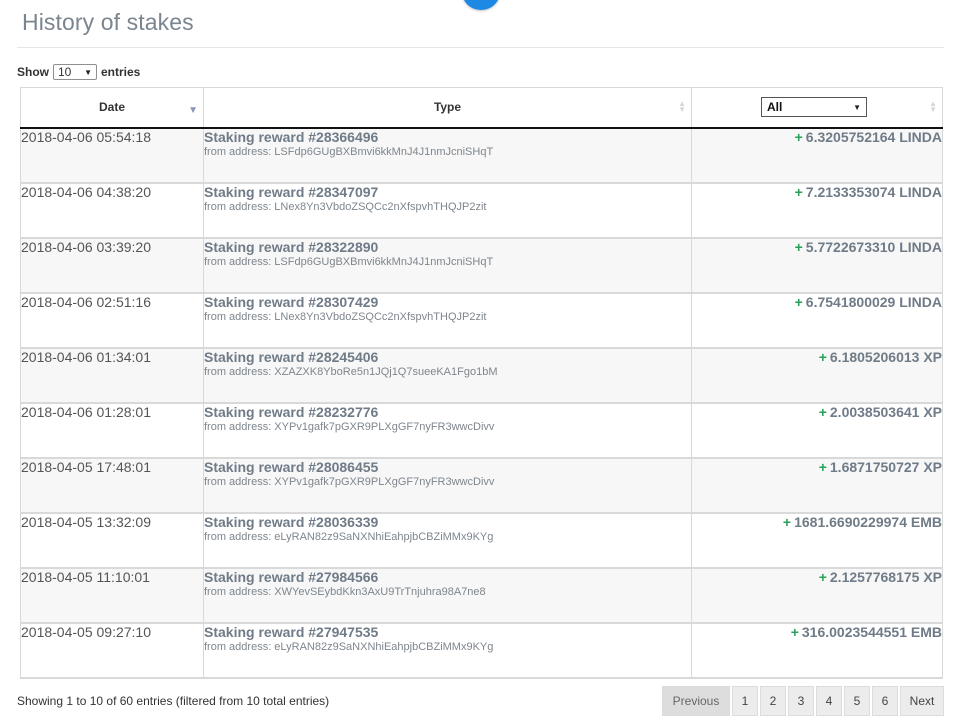  I want to click on amount-cell: +1681.6690229974 EMB, so click(817, 540).